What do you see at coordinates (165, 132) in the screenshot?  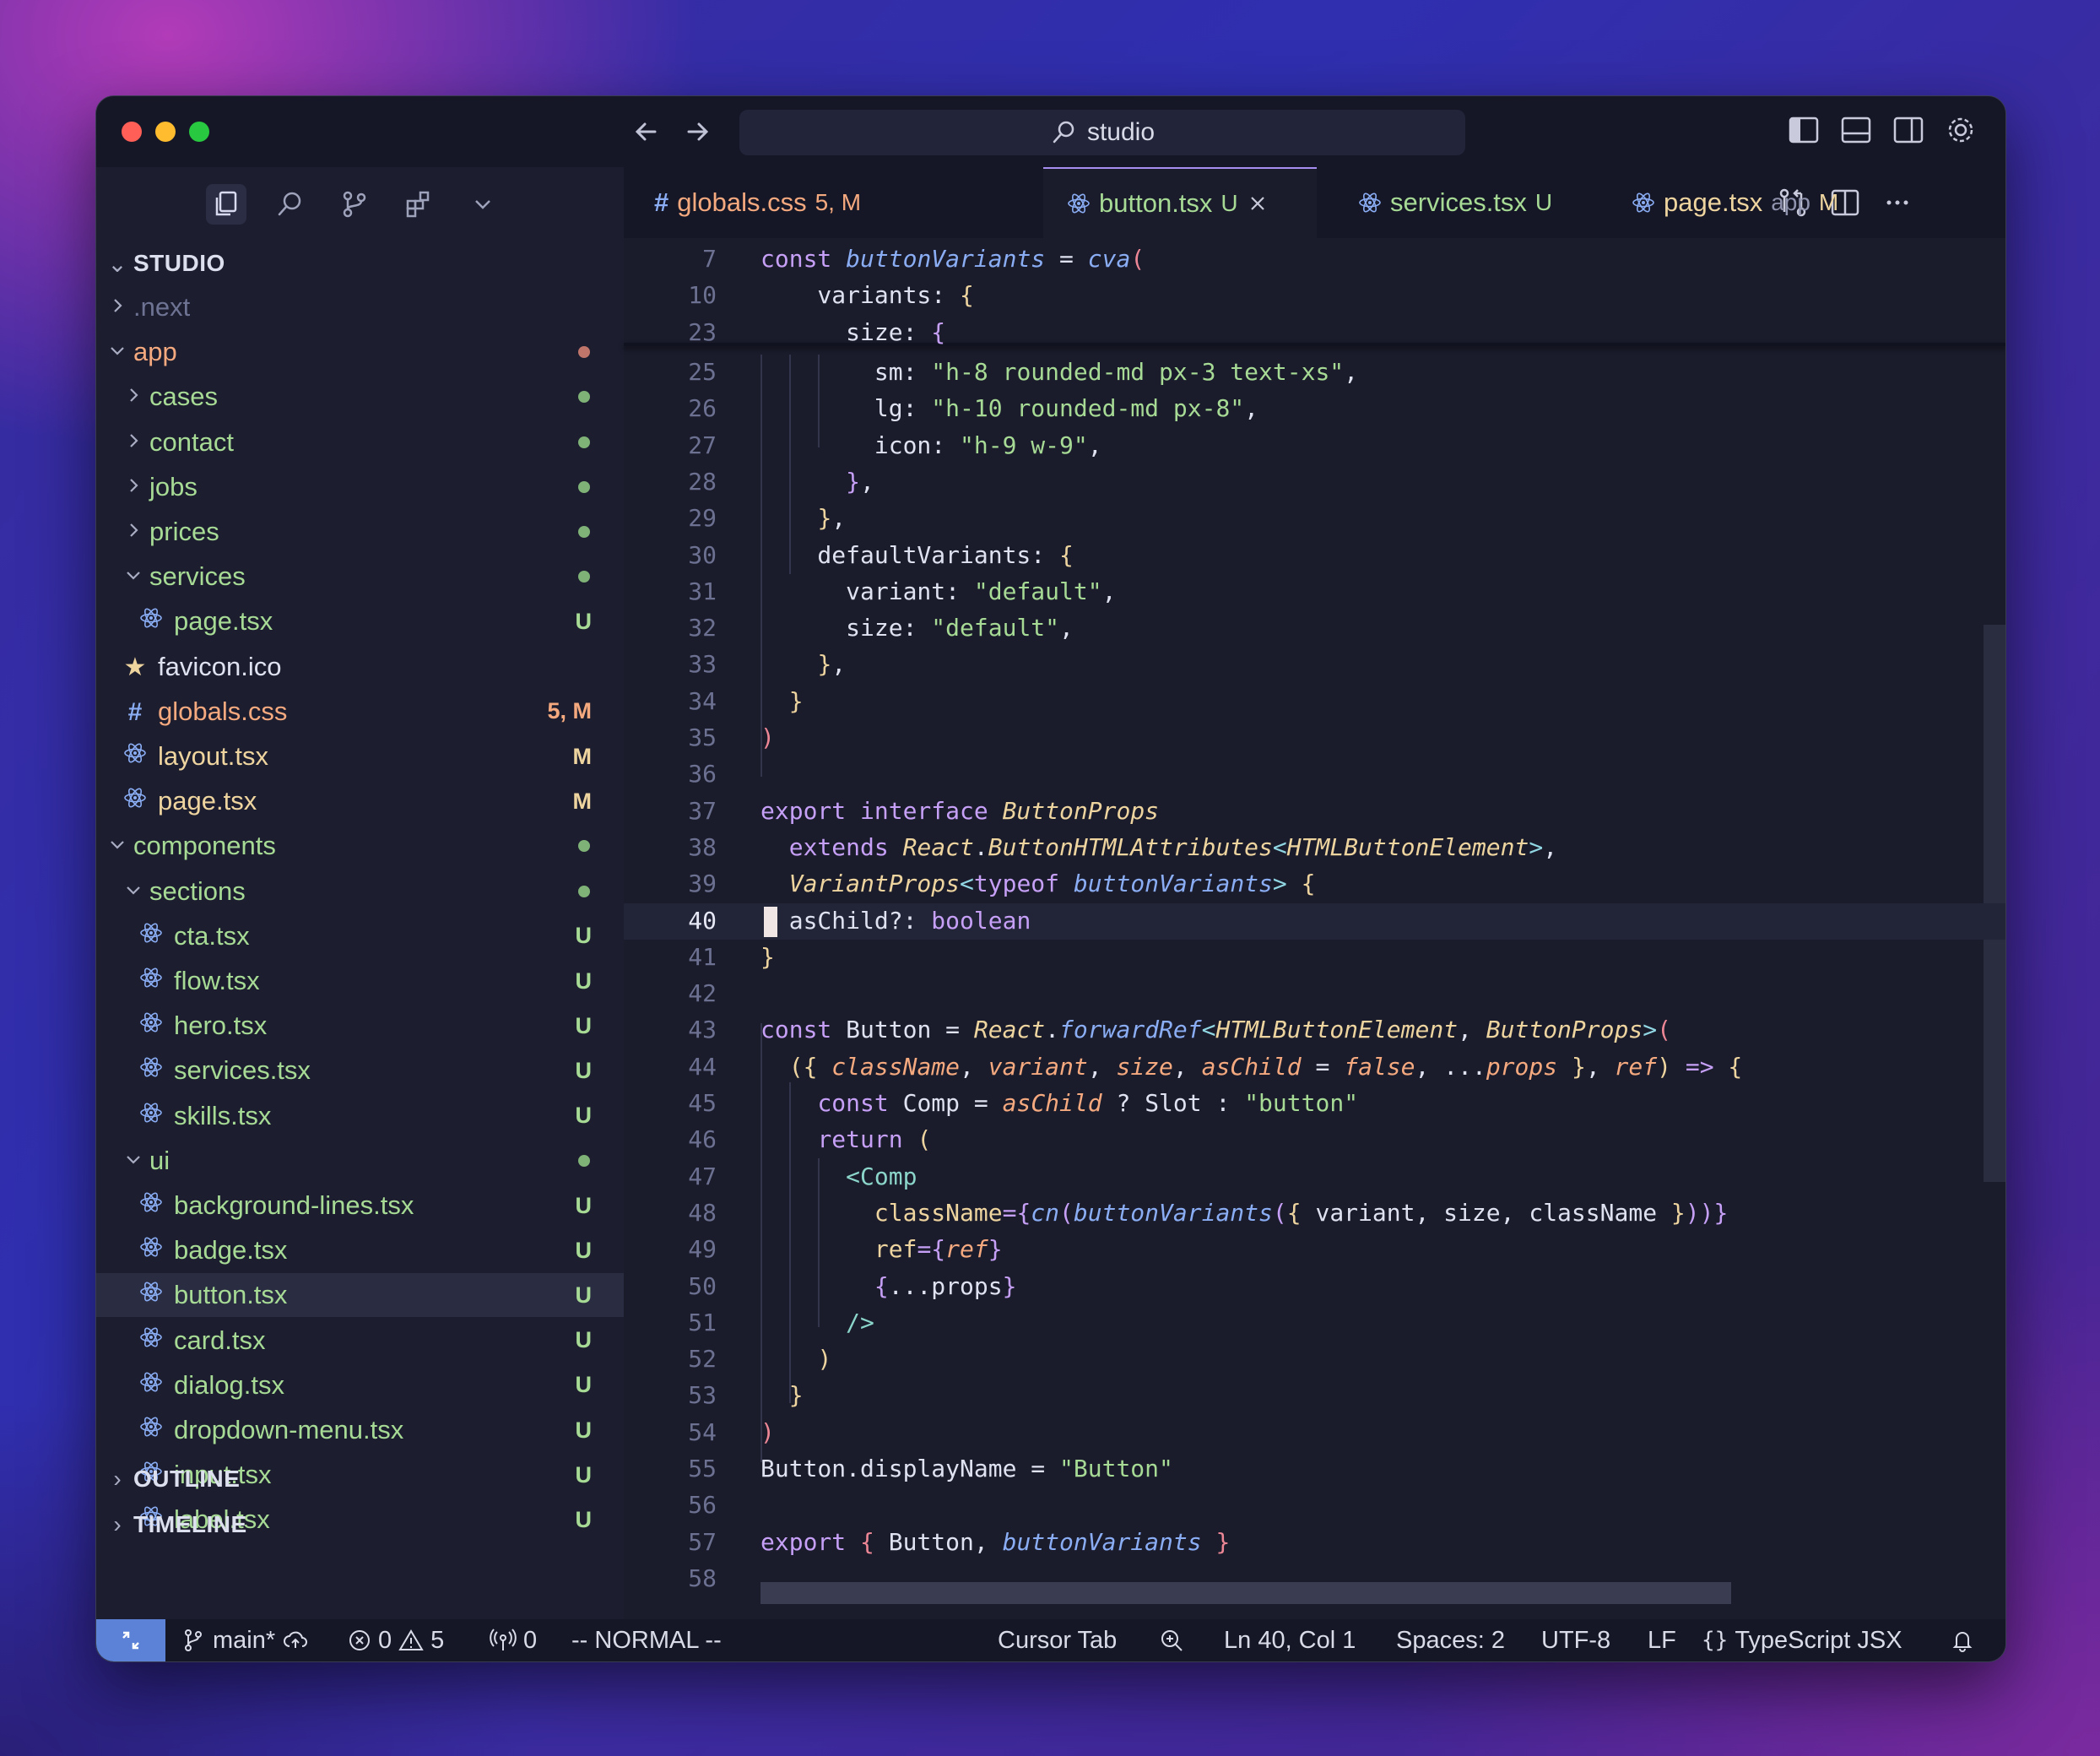 I see `minimize-window-button` at bounding box center [165, 132].